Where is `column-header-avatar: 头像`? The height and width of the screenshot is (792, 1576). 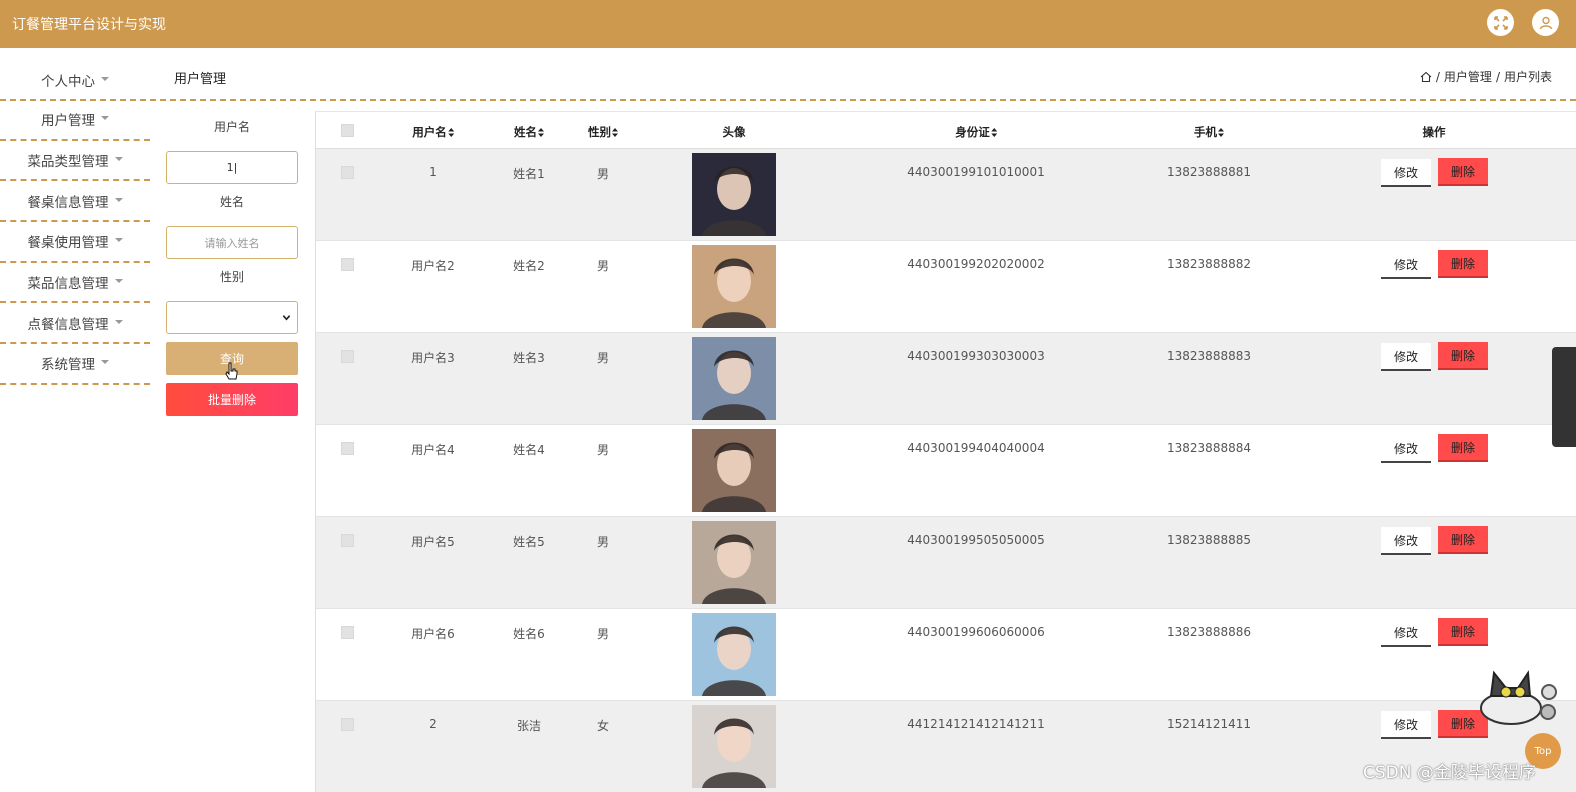
column-header-avatar: 头像 is located at coordinates (734, 132).